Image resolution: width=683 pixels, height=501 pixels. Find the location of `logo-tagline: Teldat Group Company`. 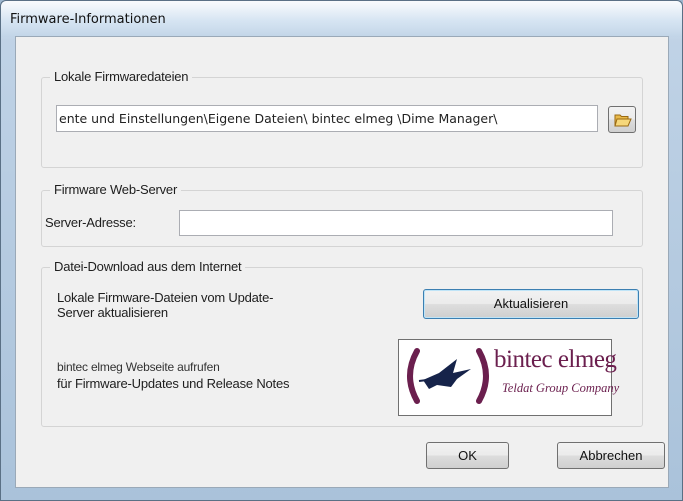

logo-tagline: Teldat Group Company is located at coordinates (561, 388).